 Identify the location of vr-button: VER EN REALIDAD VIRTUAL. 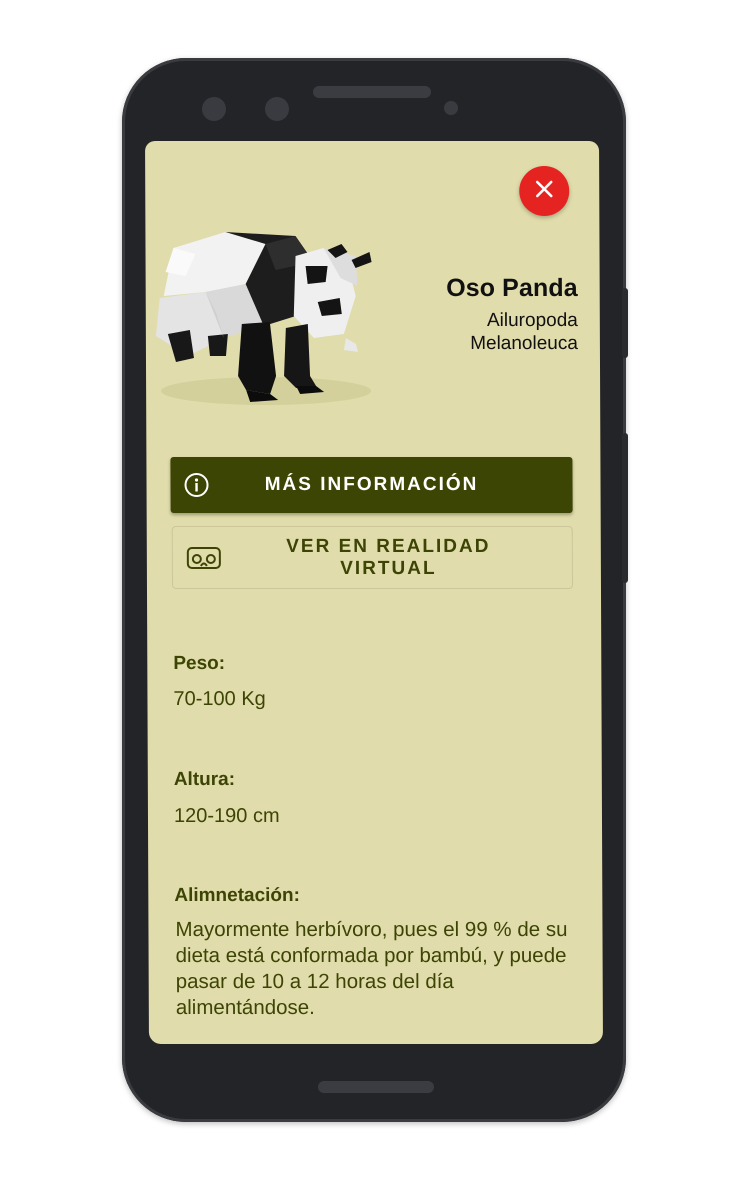
(372, 557).